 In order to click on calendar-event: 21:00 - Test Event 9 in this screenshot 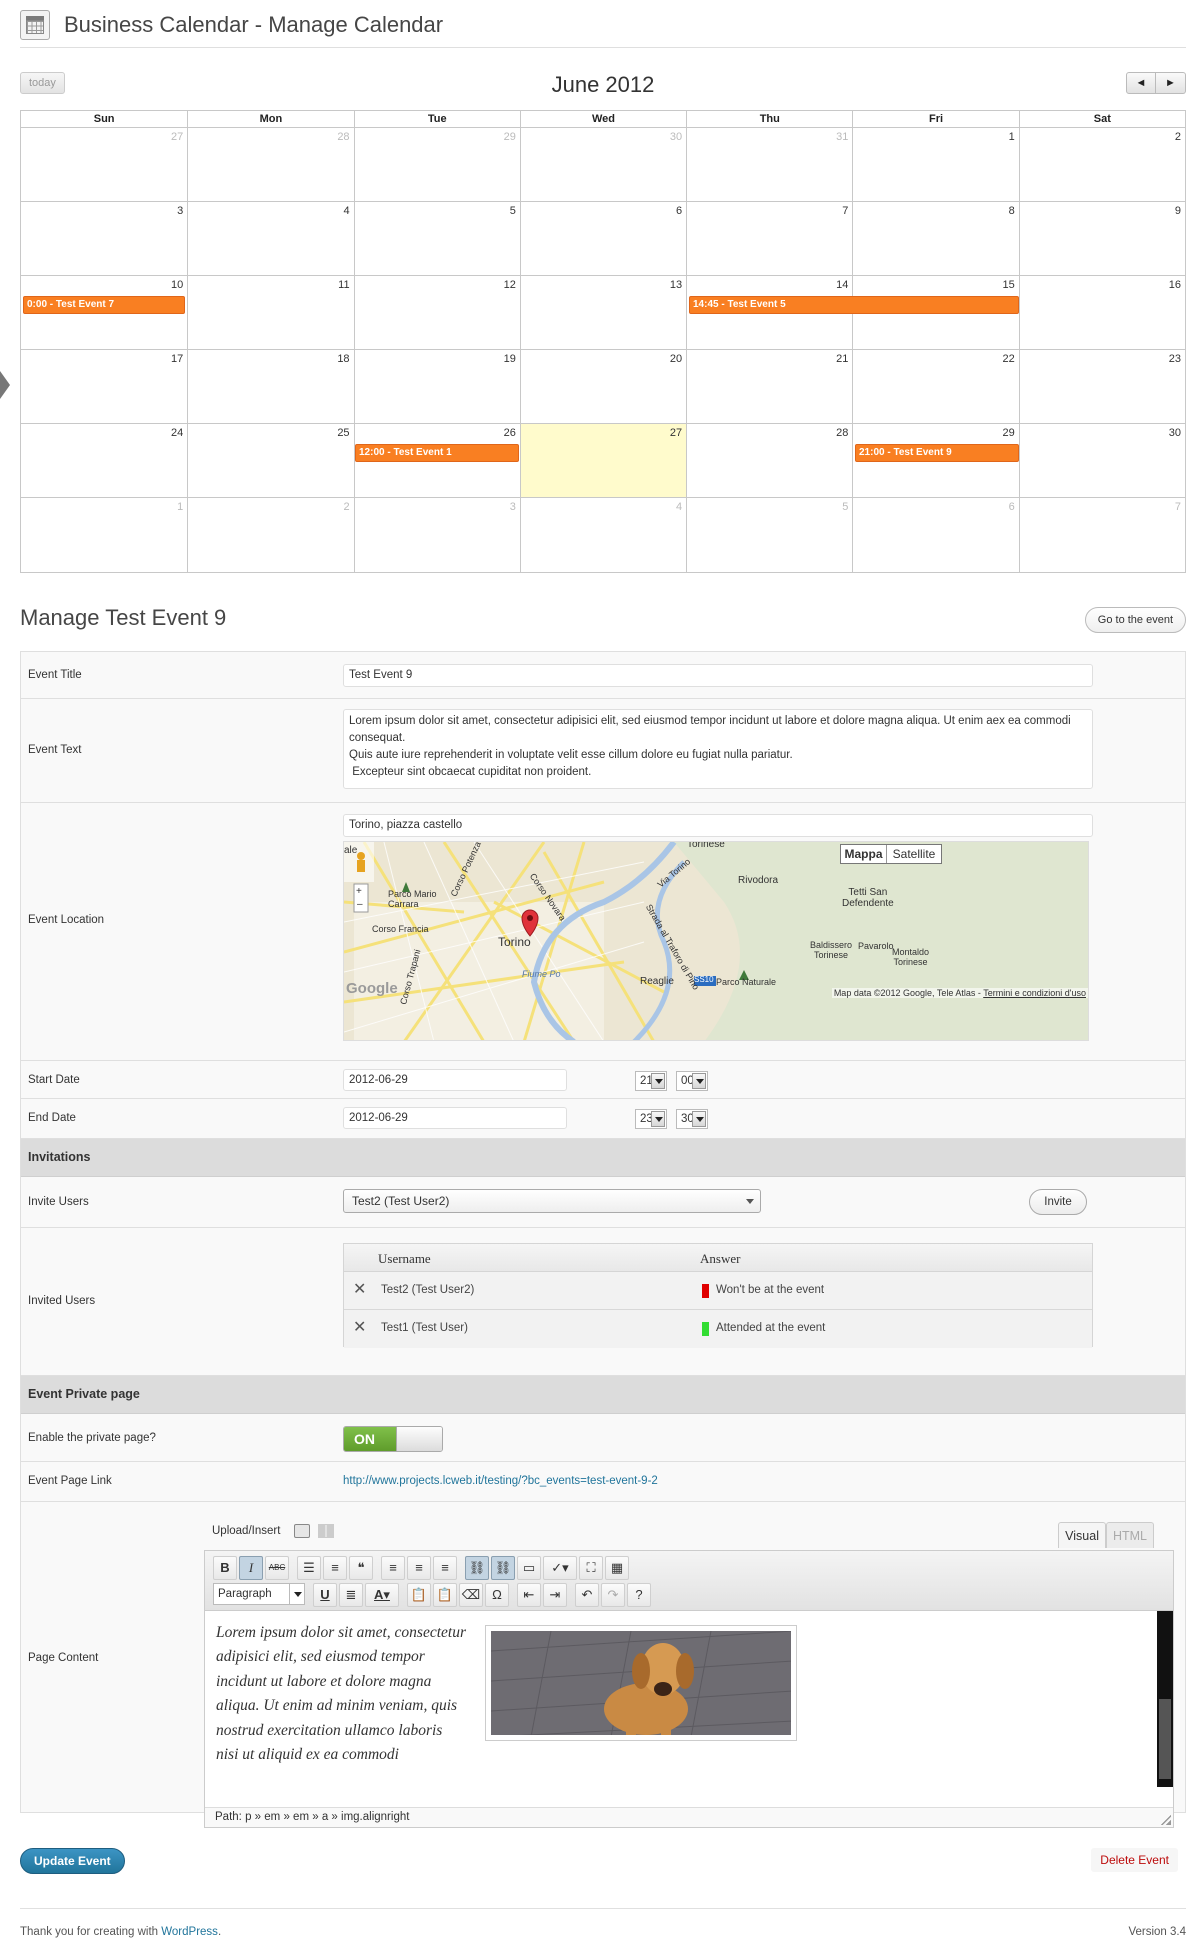, I will do `click(937, 453)`.